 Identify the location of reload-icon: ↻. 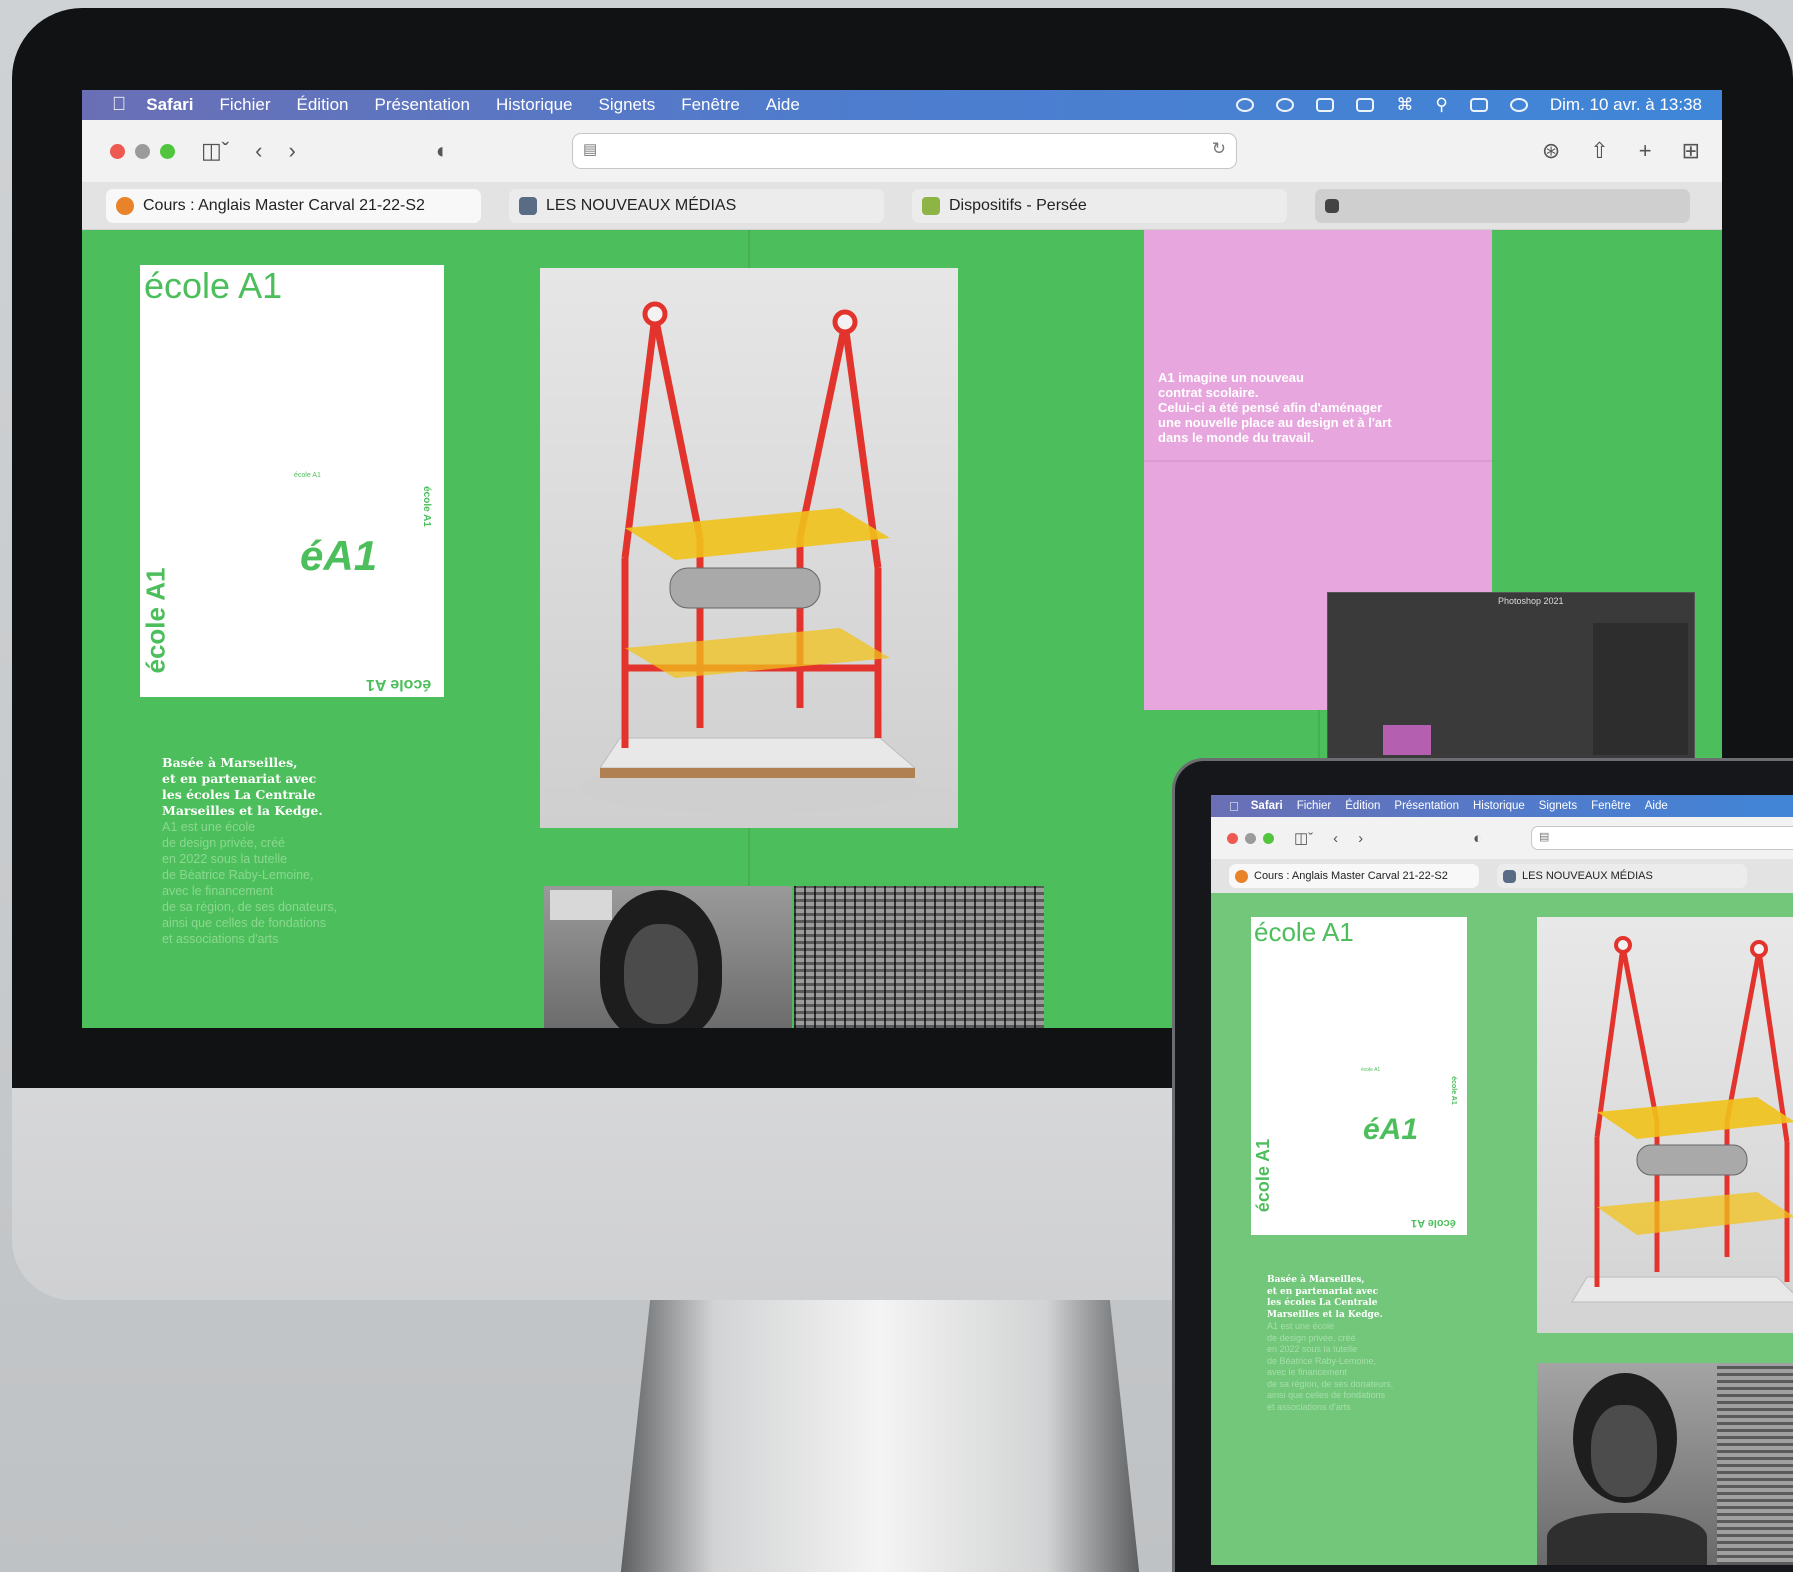
(1219, 149).